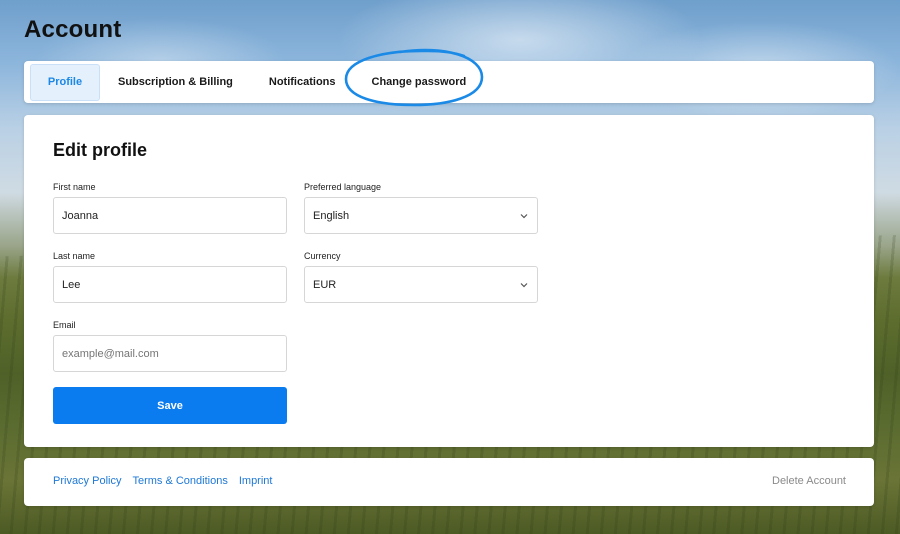  I want to click on privacy-policy-link: Privacy Policy, so click(87, 481).